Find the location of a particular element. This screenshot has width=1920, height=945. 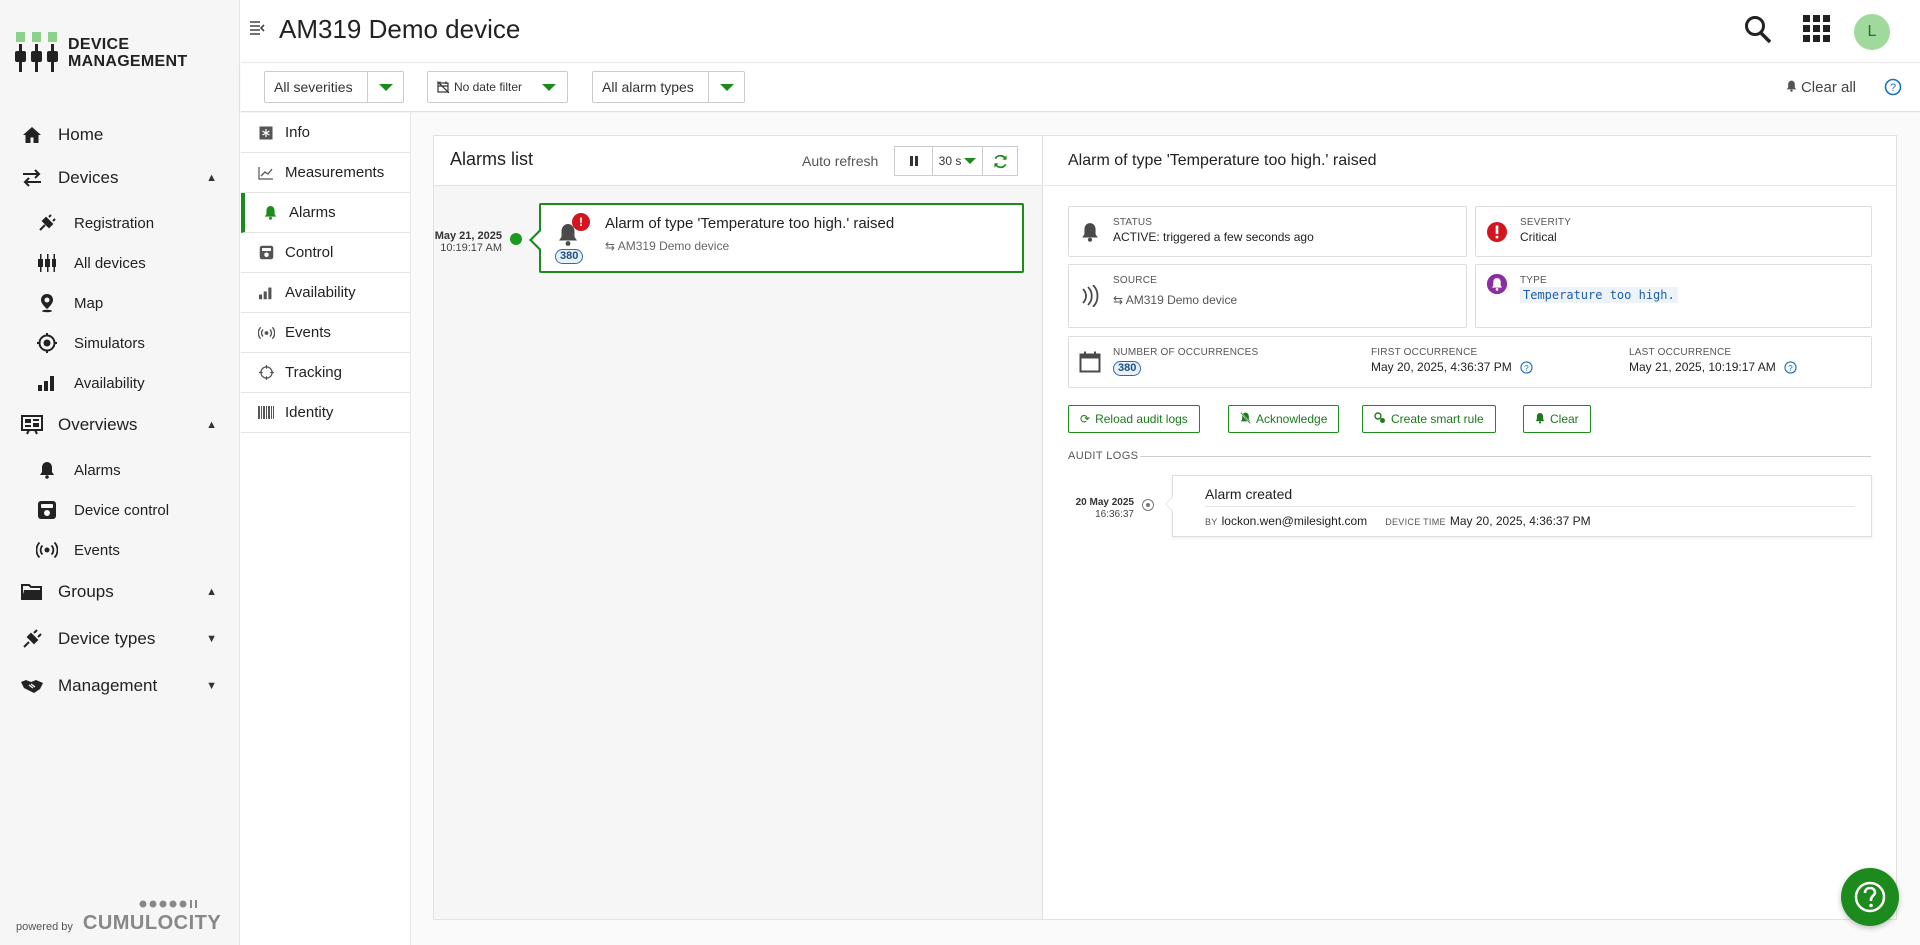

date-filter-label: No date filter is located at coordinates (487, 87).